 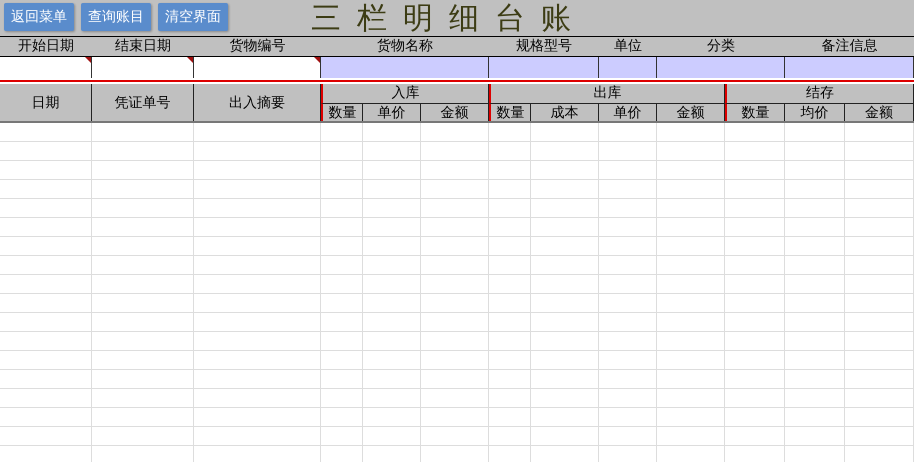 I want to click on field-label: 单位, so click(x=628, y=46).